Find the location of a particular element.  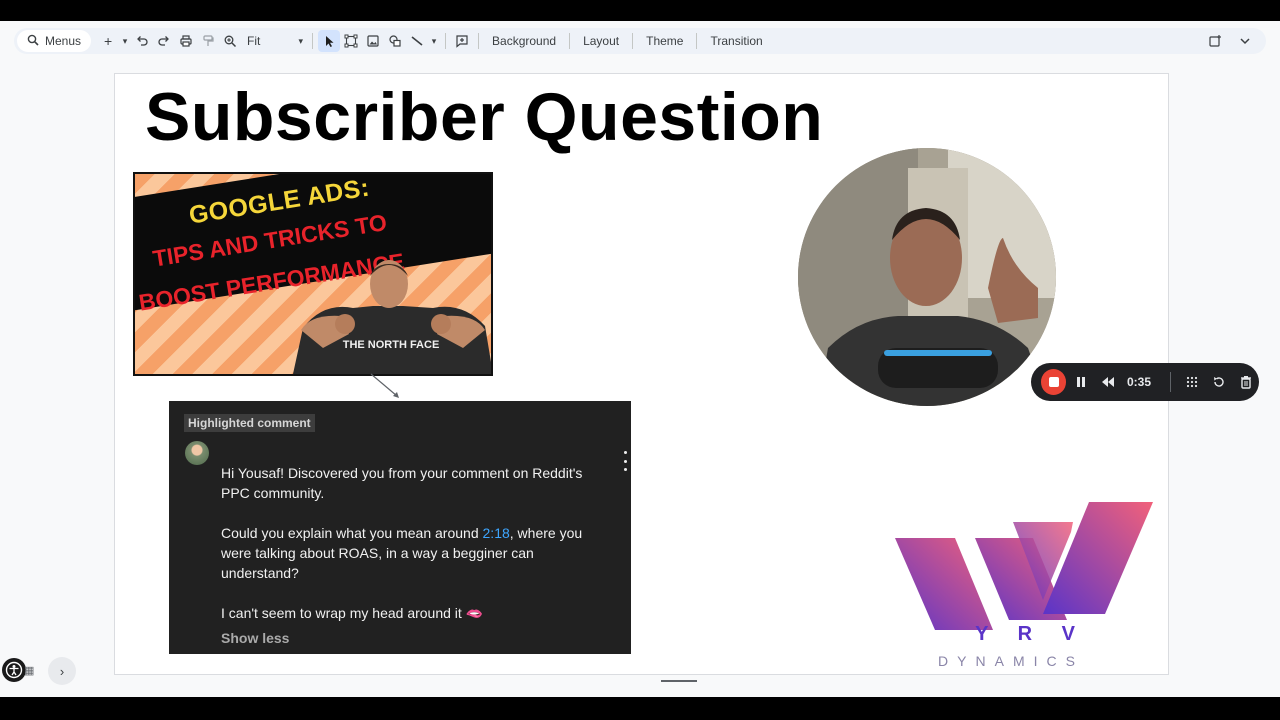

add-to-slide-icon is located at coordinates (1215, 41).